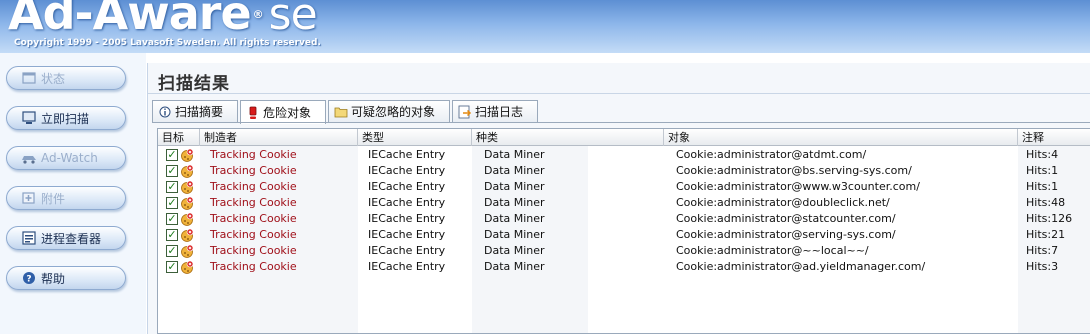  What do you see at coordinates (1042, 266) in the screenshot?
I see `cell-comment: Hits:3` at bounding box center [1042, 266].